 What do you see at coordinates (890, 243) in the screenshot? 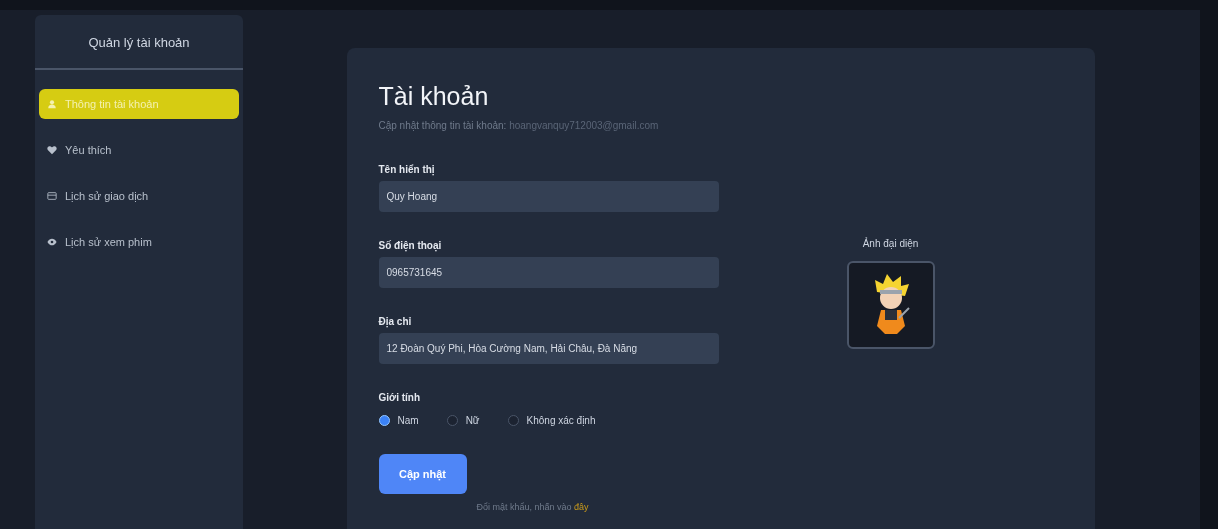
I see `avatar-label: Ảnh đại diện` at bounding box center [890, 243].